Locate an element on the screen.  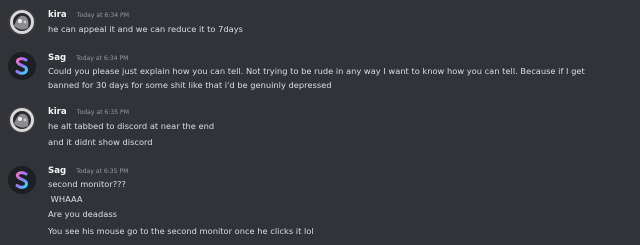
message-header: kira Today at 6:35 PM is located at coordinates (88, 112).